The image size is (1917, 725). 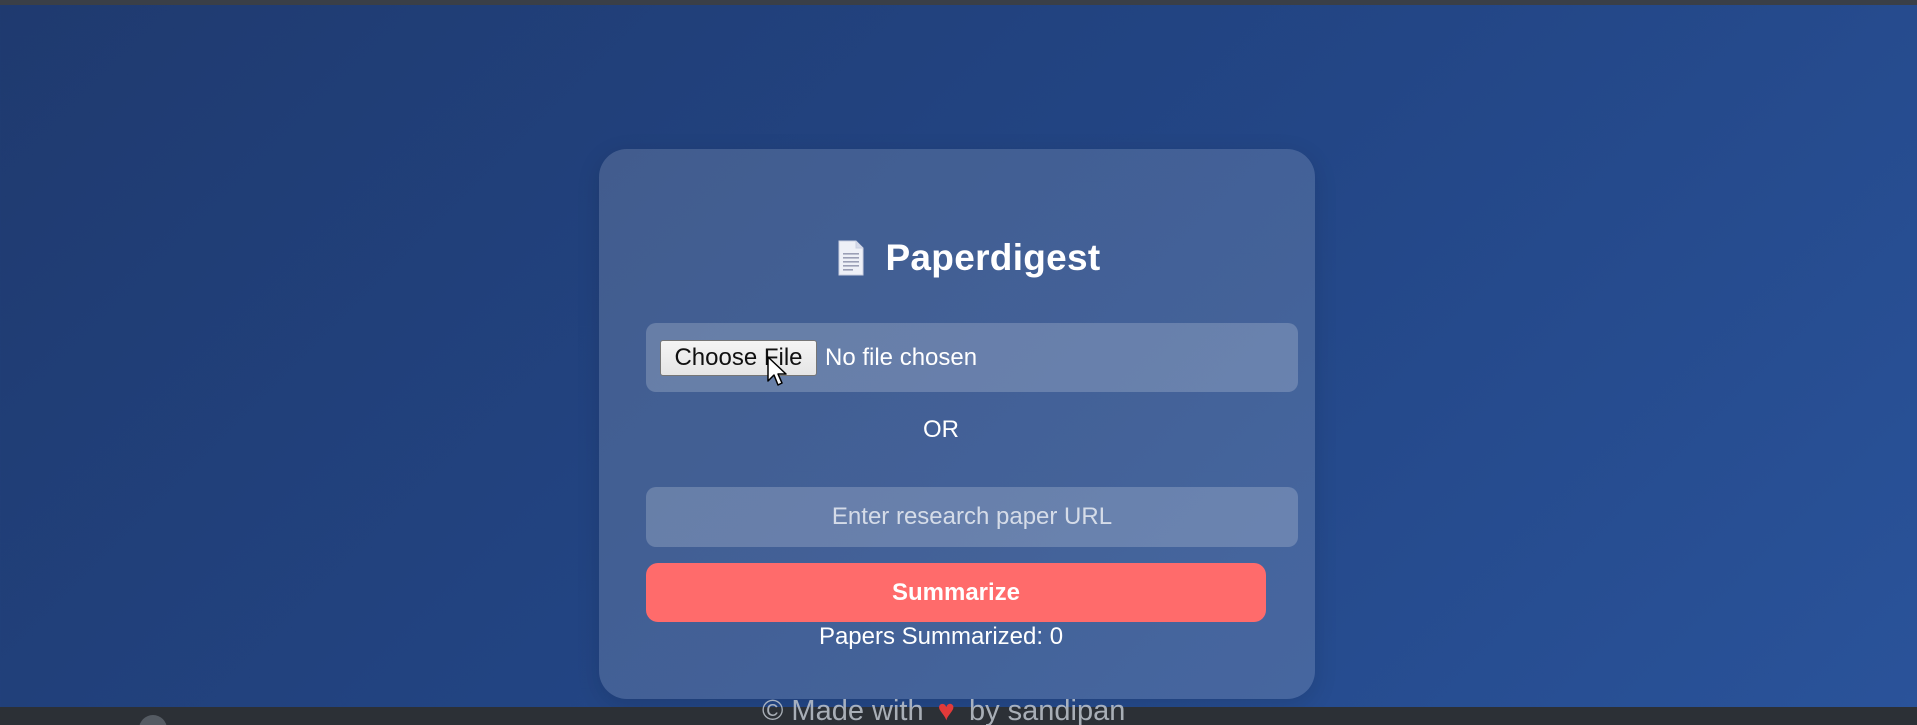 What do you see at coordinates (956, 592) in the screenshot?
I see `summarize-button: Summarize` at bounding box center [956, 592].